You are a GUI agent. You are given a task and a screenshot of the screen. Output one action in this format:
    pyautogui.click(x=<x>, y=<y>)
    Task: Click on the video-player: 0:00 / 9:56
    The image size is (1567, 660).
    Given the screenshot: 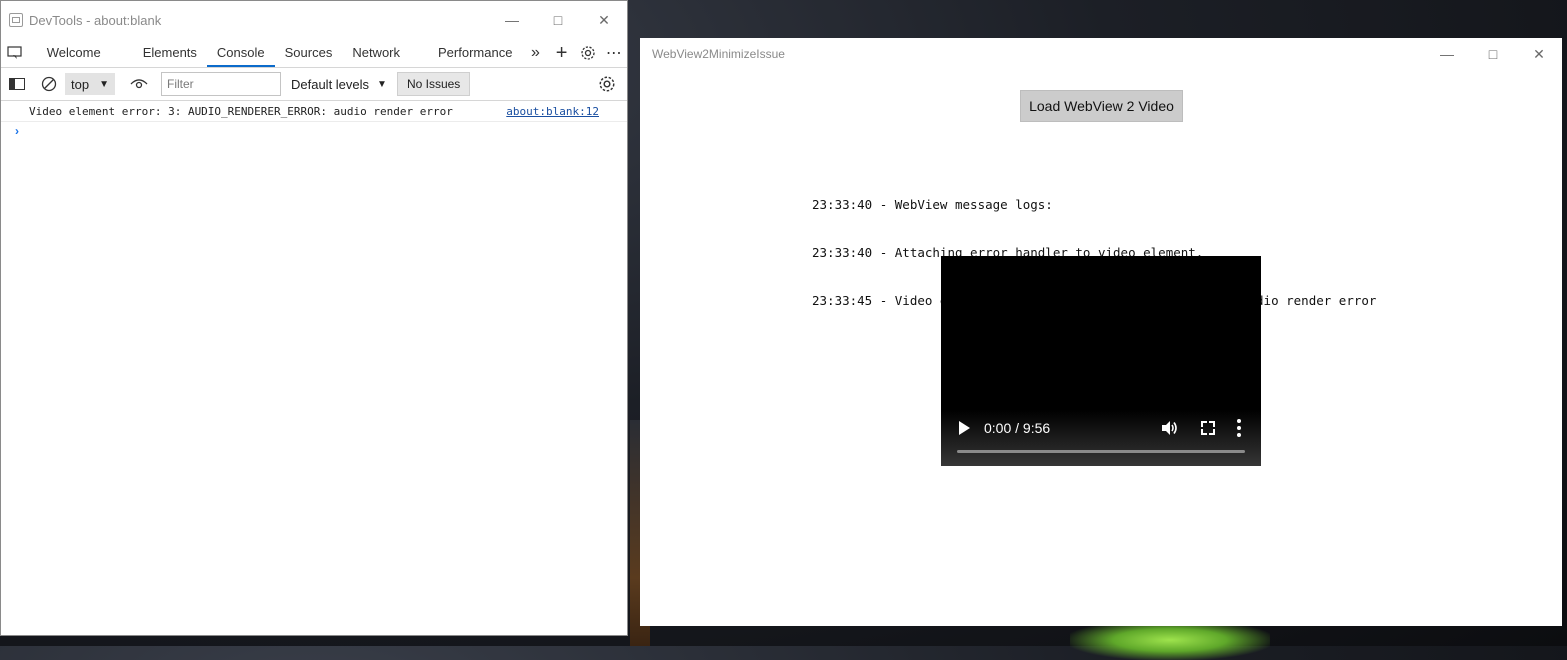 What is the action you would take?
    pyautogui.click(x=1101, y=361)
    